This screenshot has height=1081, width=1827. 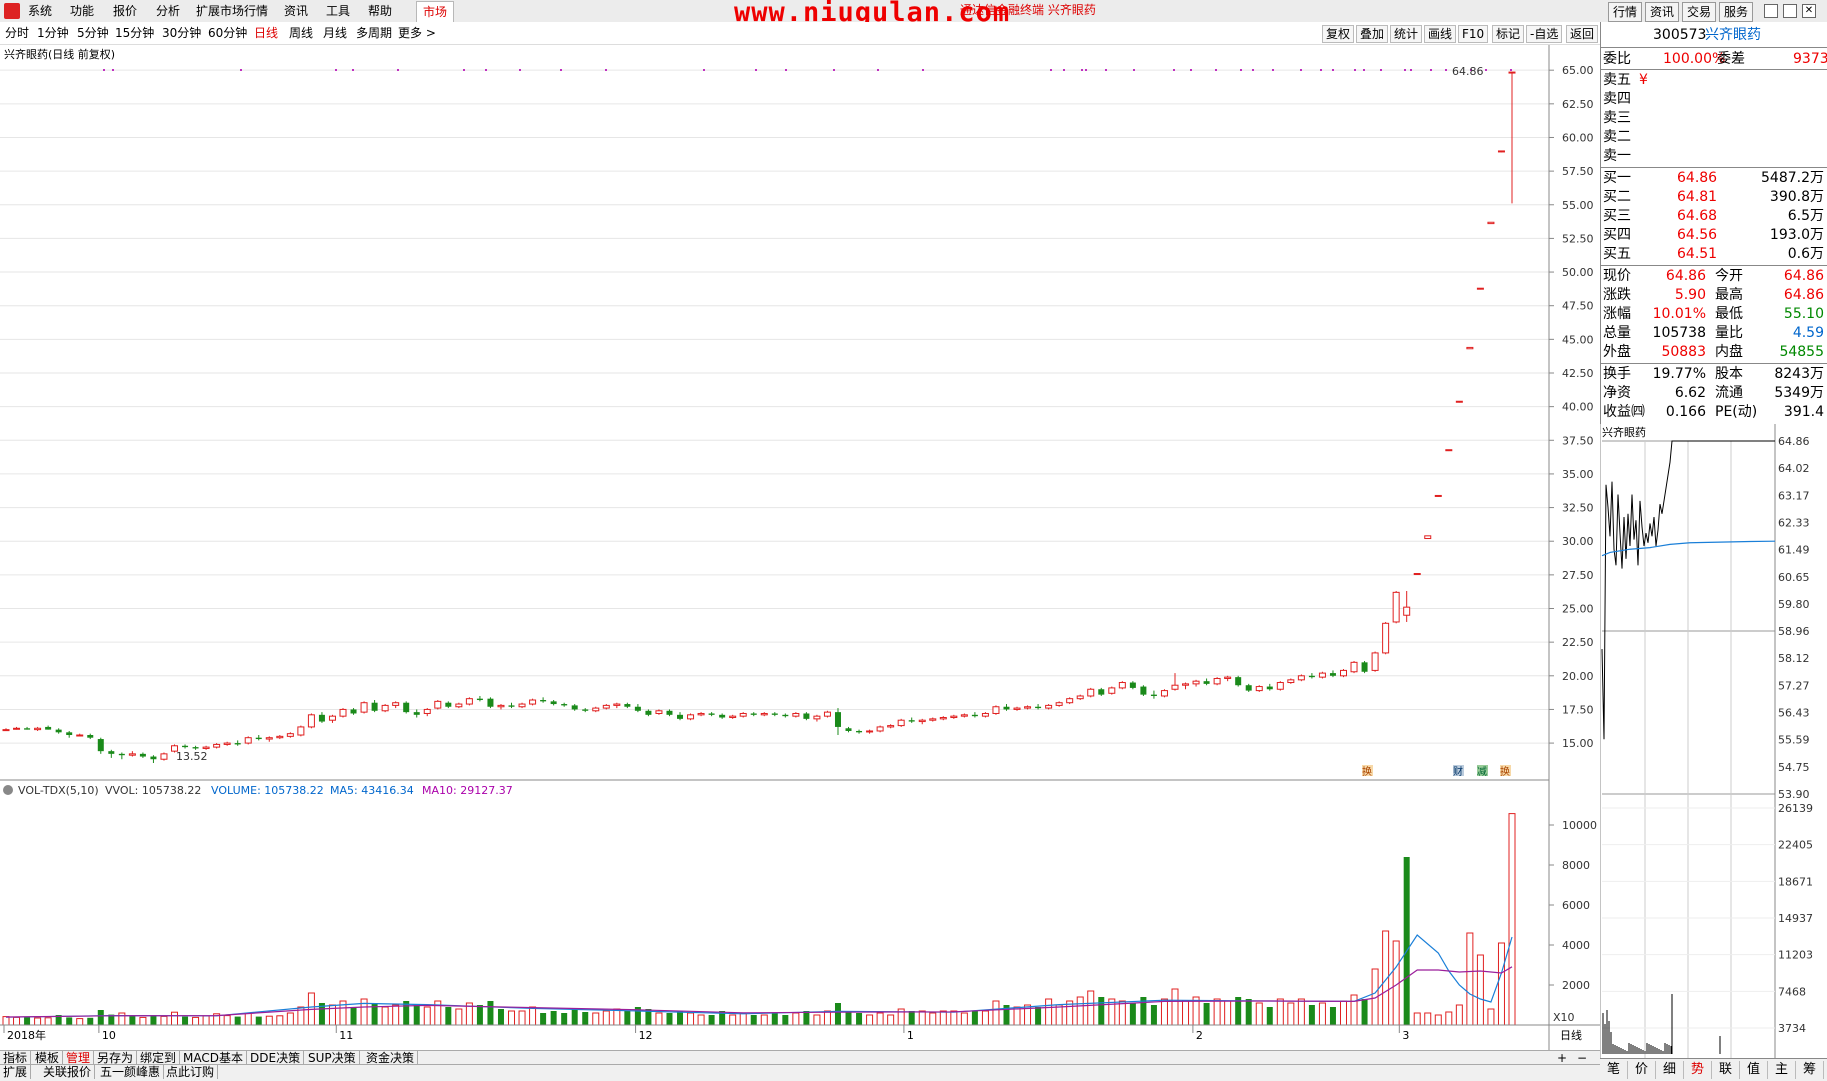 What do you see at coordinates (181, 33) in the screenshot?
I see `period-tab: 30分钟` at bounding box center [181, 33].